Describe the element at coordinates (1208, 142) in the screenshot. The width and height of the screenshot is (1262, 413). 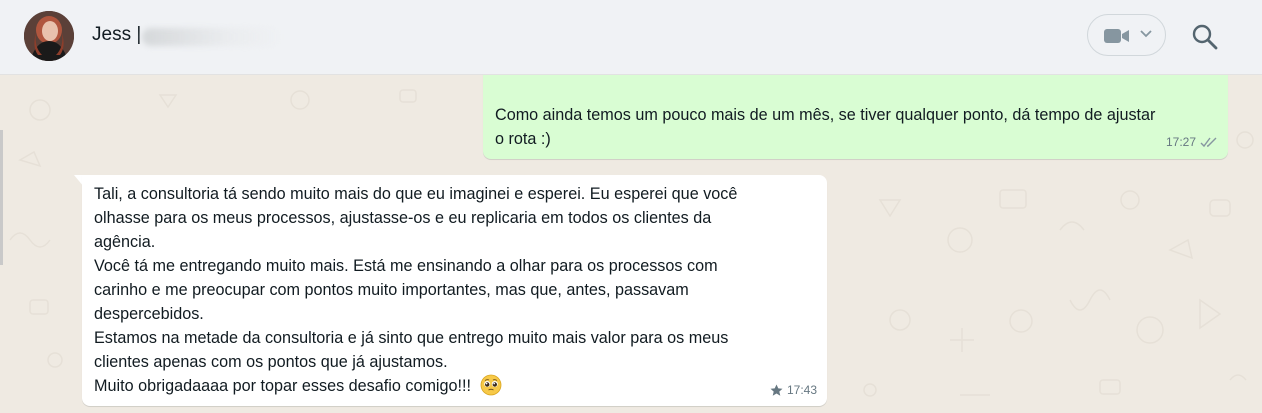
I see `double-check-icon` at that location.